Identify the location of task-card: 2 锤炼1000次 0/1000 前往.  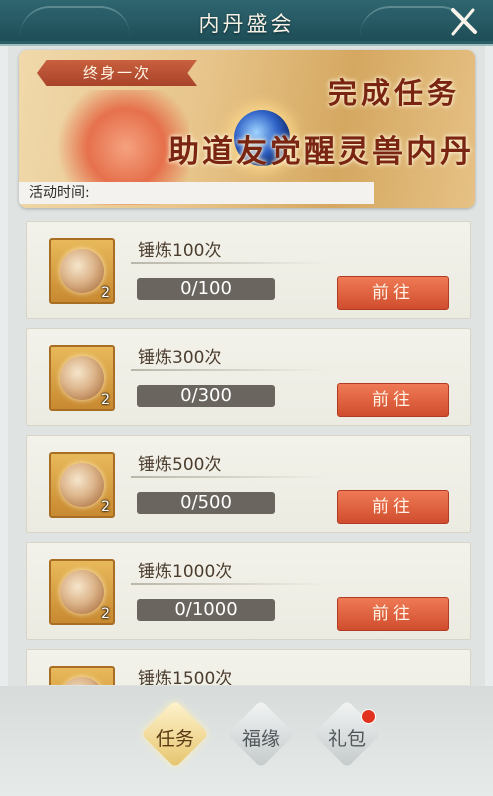
(248, 591).